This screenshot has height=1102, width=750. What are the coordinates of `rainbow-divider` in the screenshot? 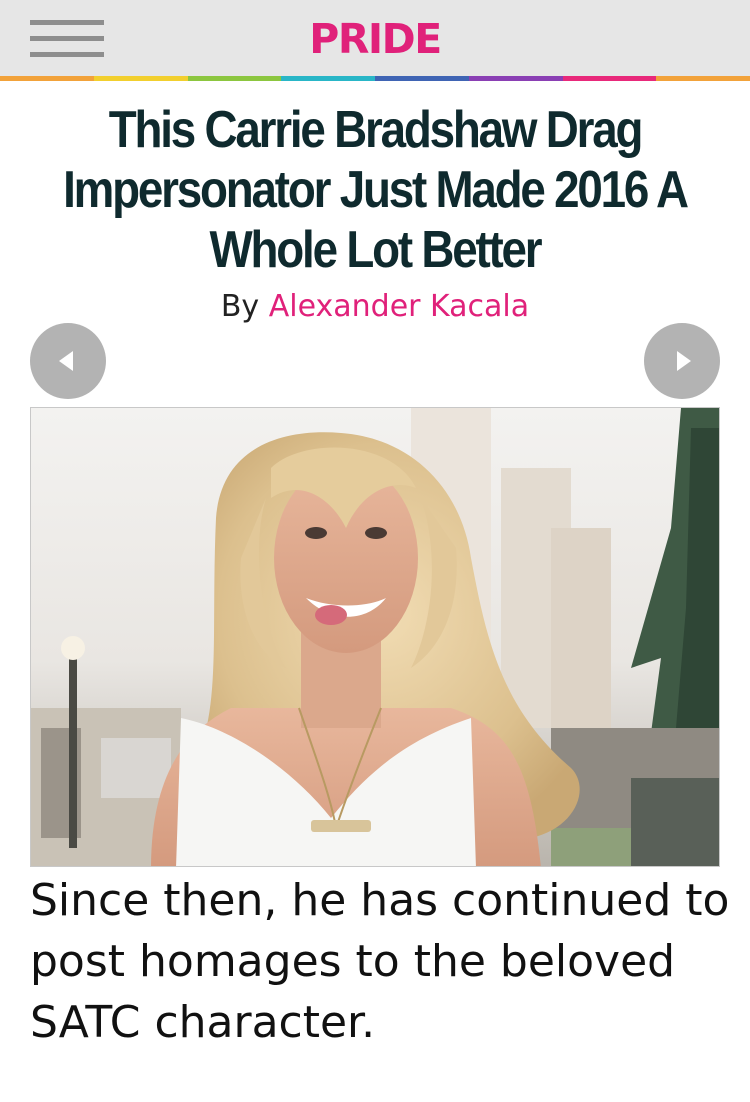 It's located at (375, 78).